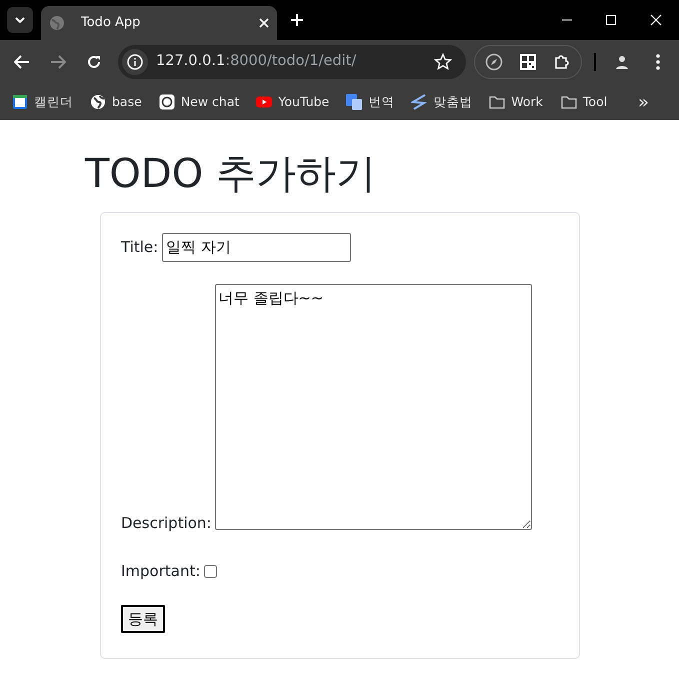  I want to click on info-icon, so click(135, 62).